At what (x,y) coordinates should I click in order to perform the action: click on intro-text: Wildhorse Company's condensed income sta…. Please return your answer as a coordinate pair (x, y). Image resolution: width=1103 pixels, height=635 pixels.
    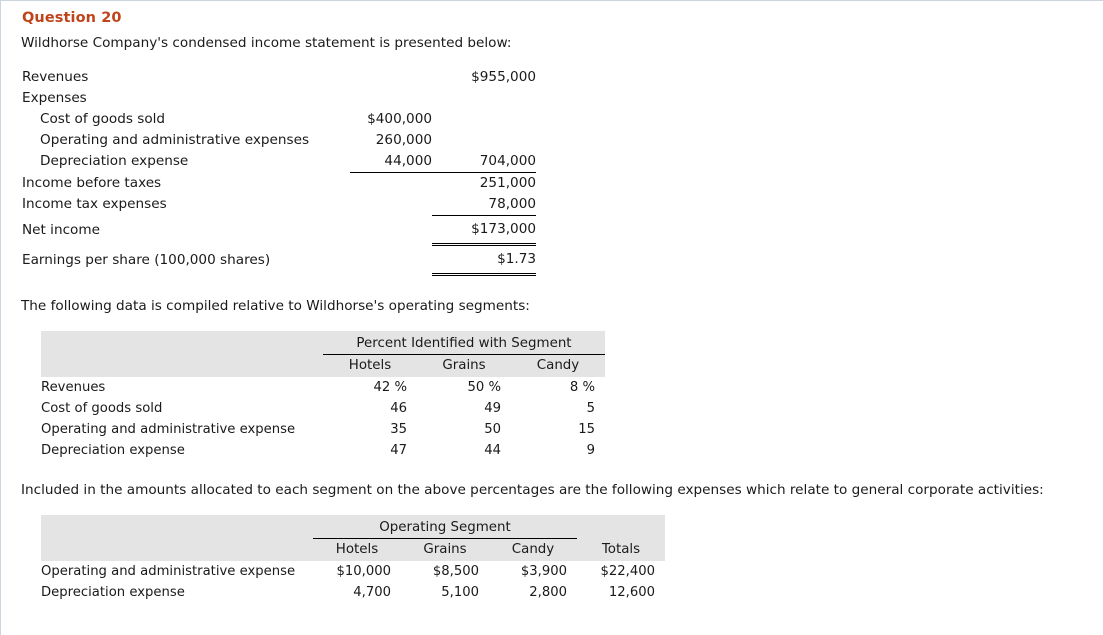
    Looking at the image, I should click on (266, 43).